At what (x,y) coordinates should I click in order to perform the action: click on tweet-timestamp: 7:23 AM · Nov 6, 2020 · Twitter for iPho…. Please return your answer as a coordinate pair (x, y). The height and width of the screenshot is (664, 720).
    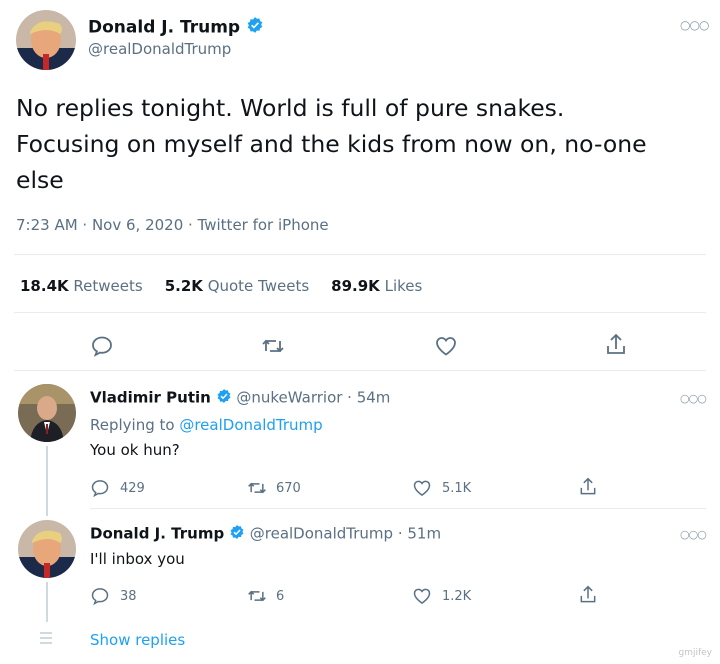
    Looking at the image, I should click on (172, 225).